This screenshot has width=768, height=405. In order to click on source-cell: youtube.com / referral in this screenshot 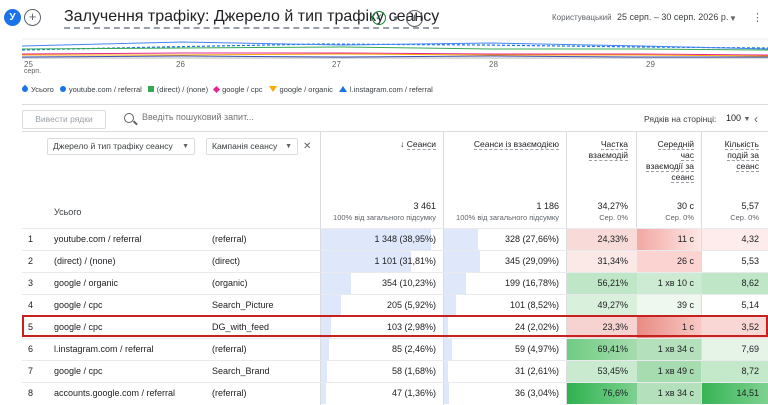, I will do `click(98, 239)`.